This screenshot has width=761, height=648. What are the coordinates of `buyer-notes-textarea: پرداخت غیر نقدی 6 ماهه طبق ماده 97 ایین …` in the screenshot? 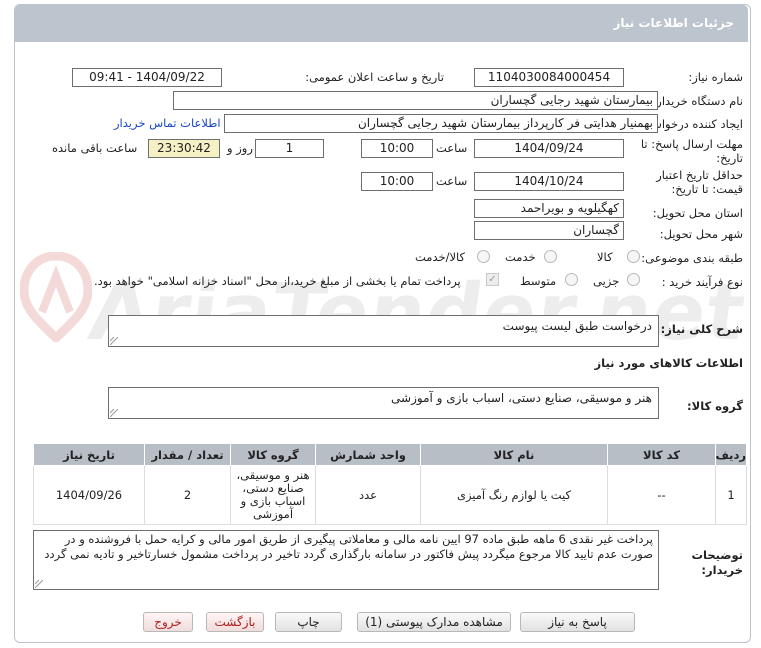 It's located at (346, 560).